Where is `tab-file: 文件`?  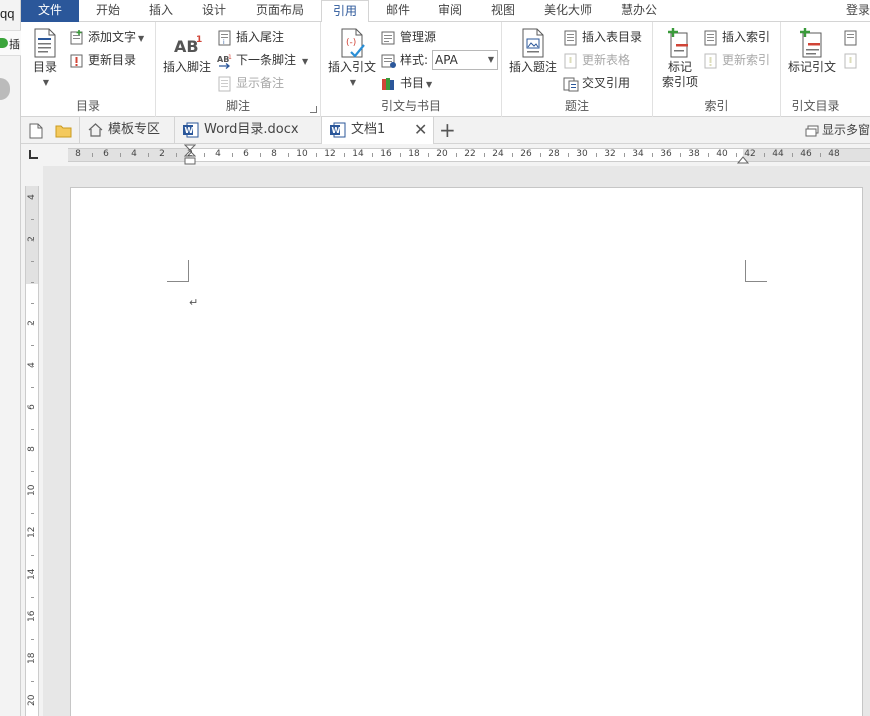 tab-file: 文件 is located at coordinates (50, 11).